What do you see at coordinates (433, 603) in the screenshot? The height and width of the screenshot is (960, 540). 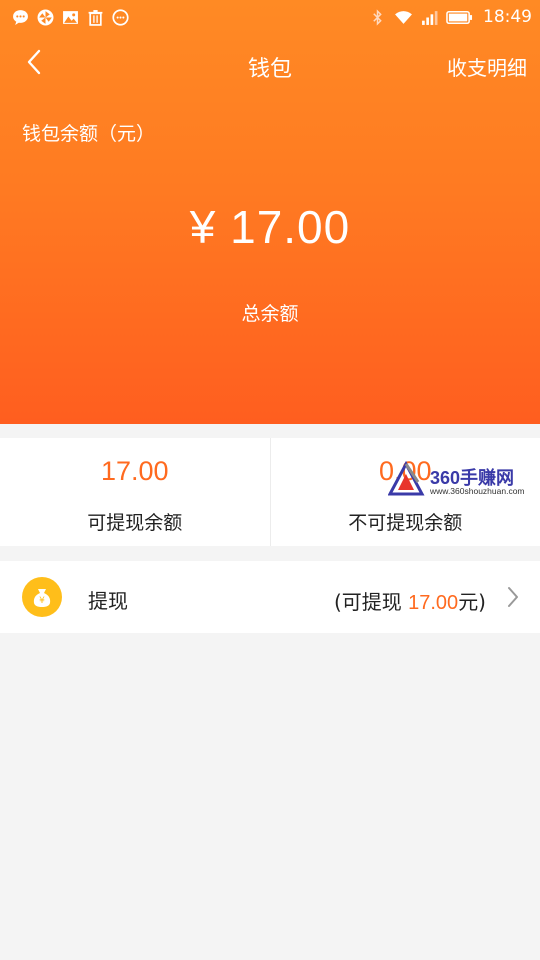 I see `withdraw-available-amount: 17.00` at bounding box center [433, 603].